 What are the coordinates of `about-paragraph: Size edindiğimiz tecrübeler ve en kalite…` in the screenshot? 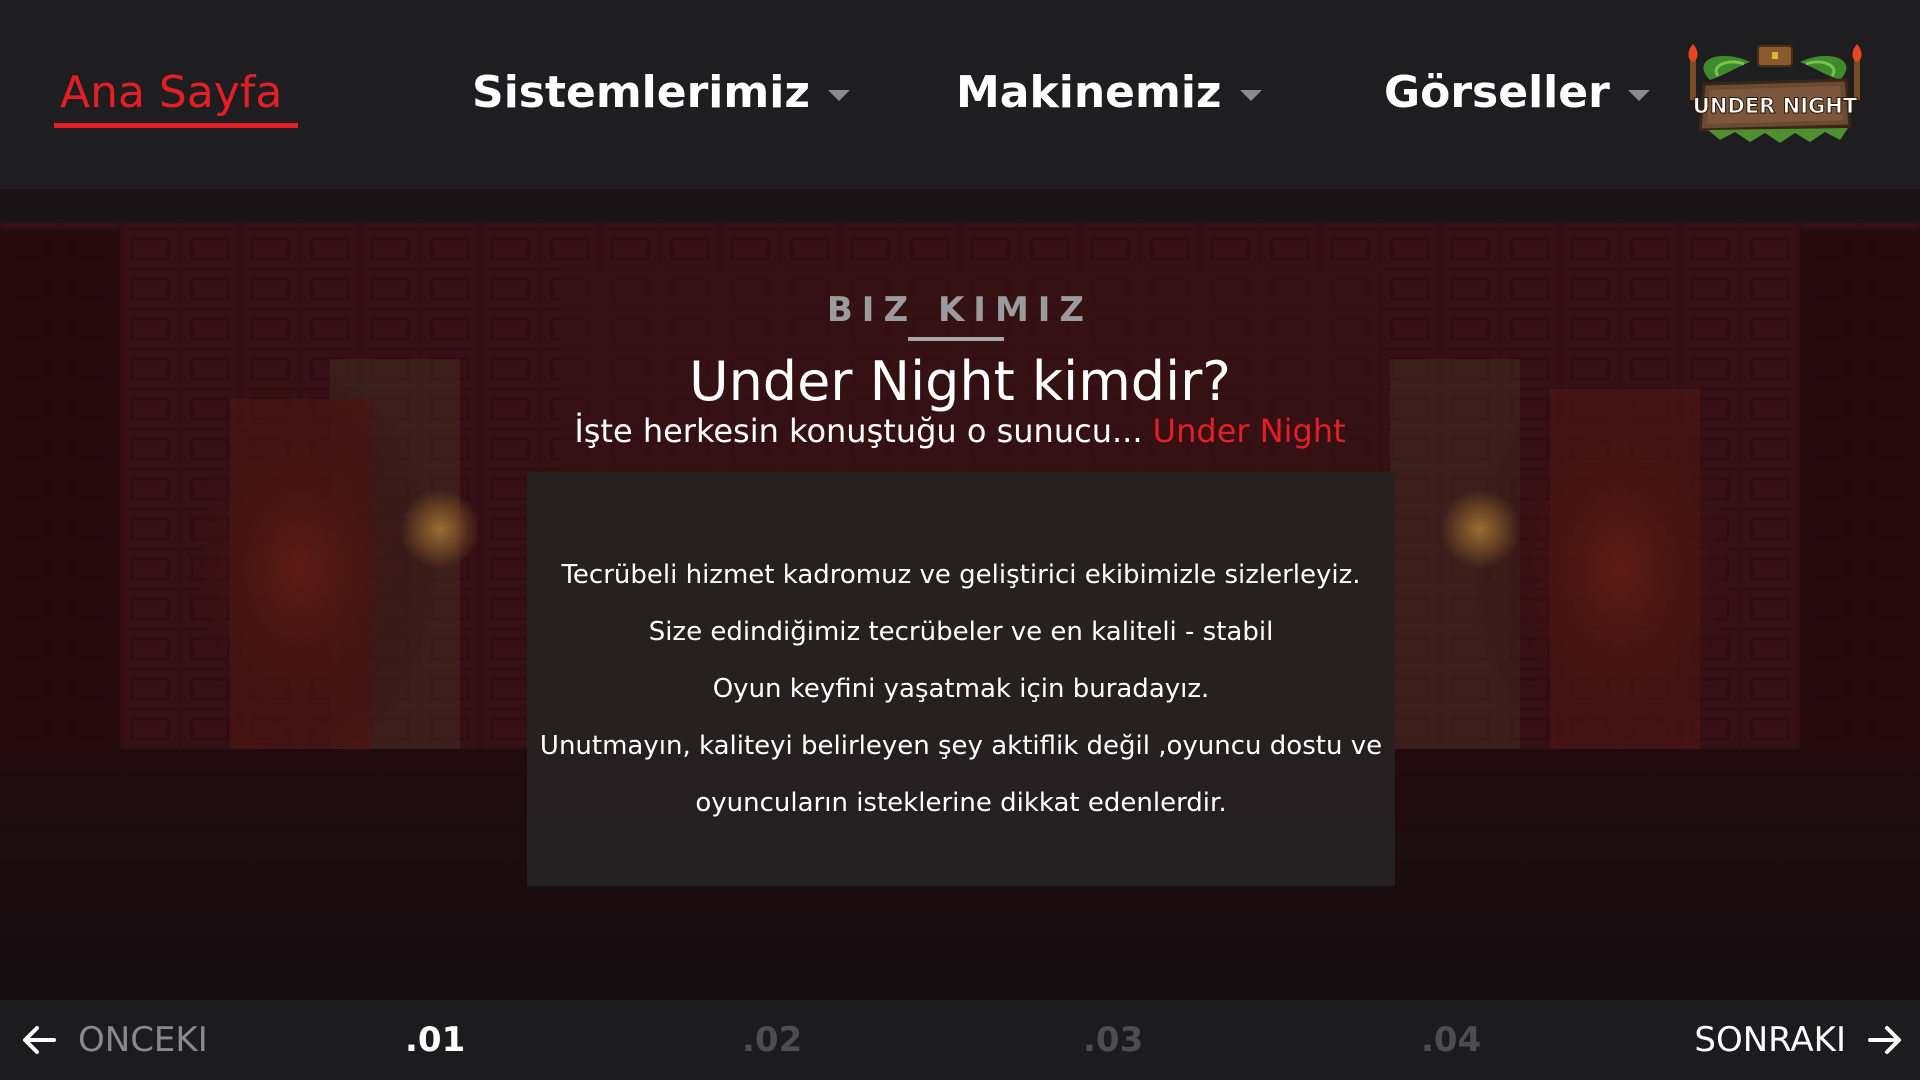 It's located at (961, 632).